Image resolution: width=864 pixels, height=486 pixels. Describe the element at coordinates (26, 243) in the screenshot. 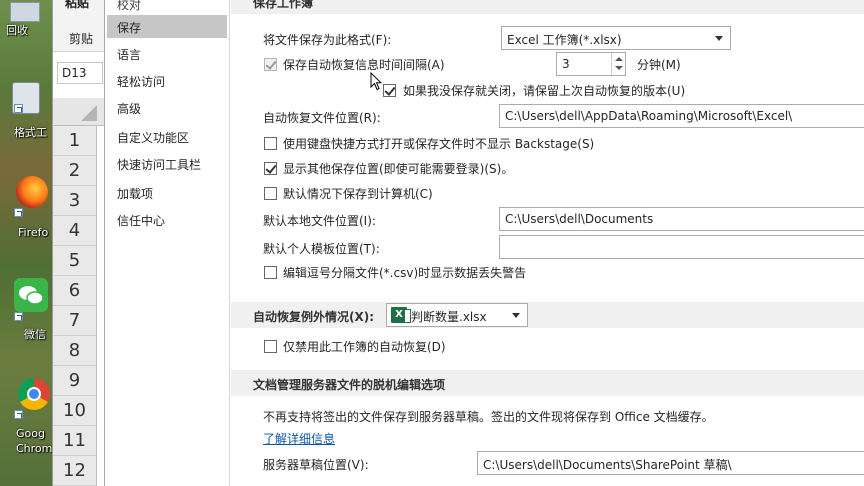

I see `desktop-background: 回收 格式工 Firefo 微信 Goog Chrom` at that location.